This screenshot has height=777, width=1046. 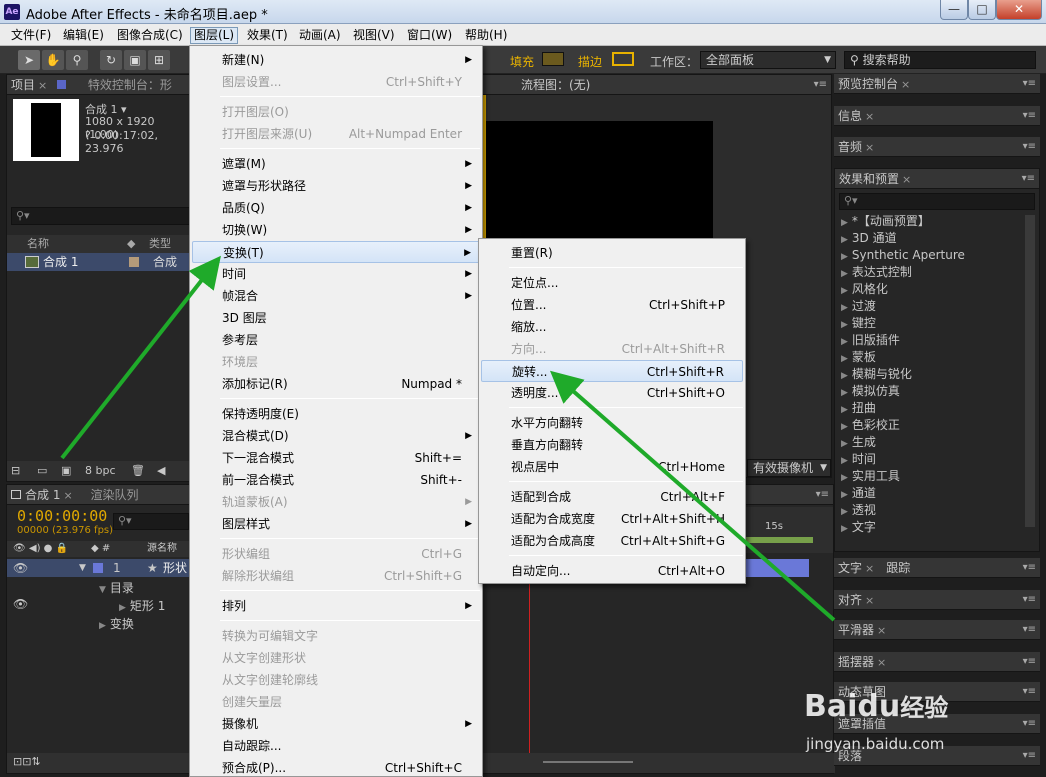 What do you see at coordinates (83, 35) in the screenshot?
I see `menu-edit: 编辑(E)` at bounding box center [83, 35].